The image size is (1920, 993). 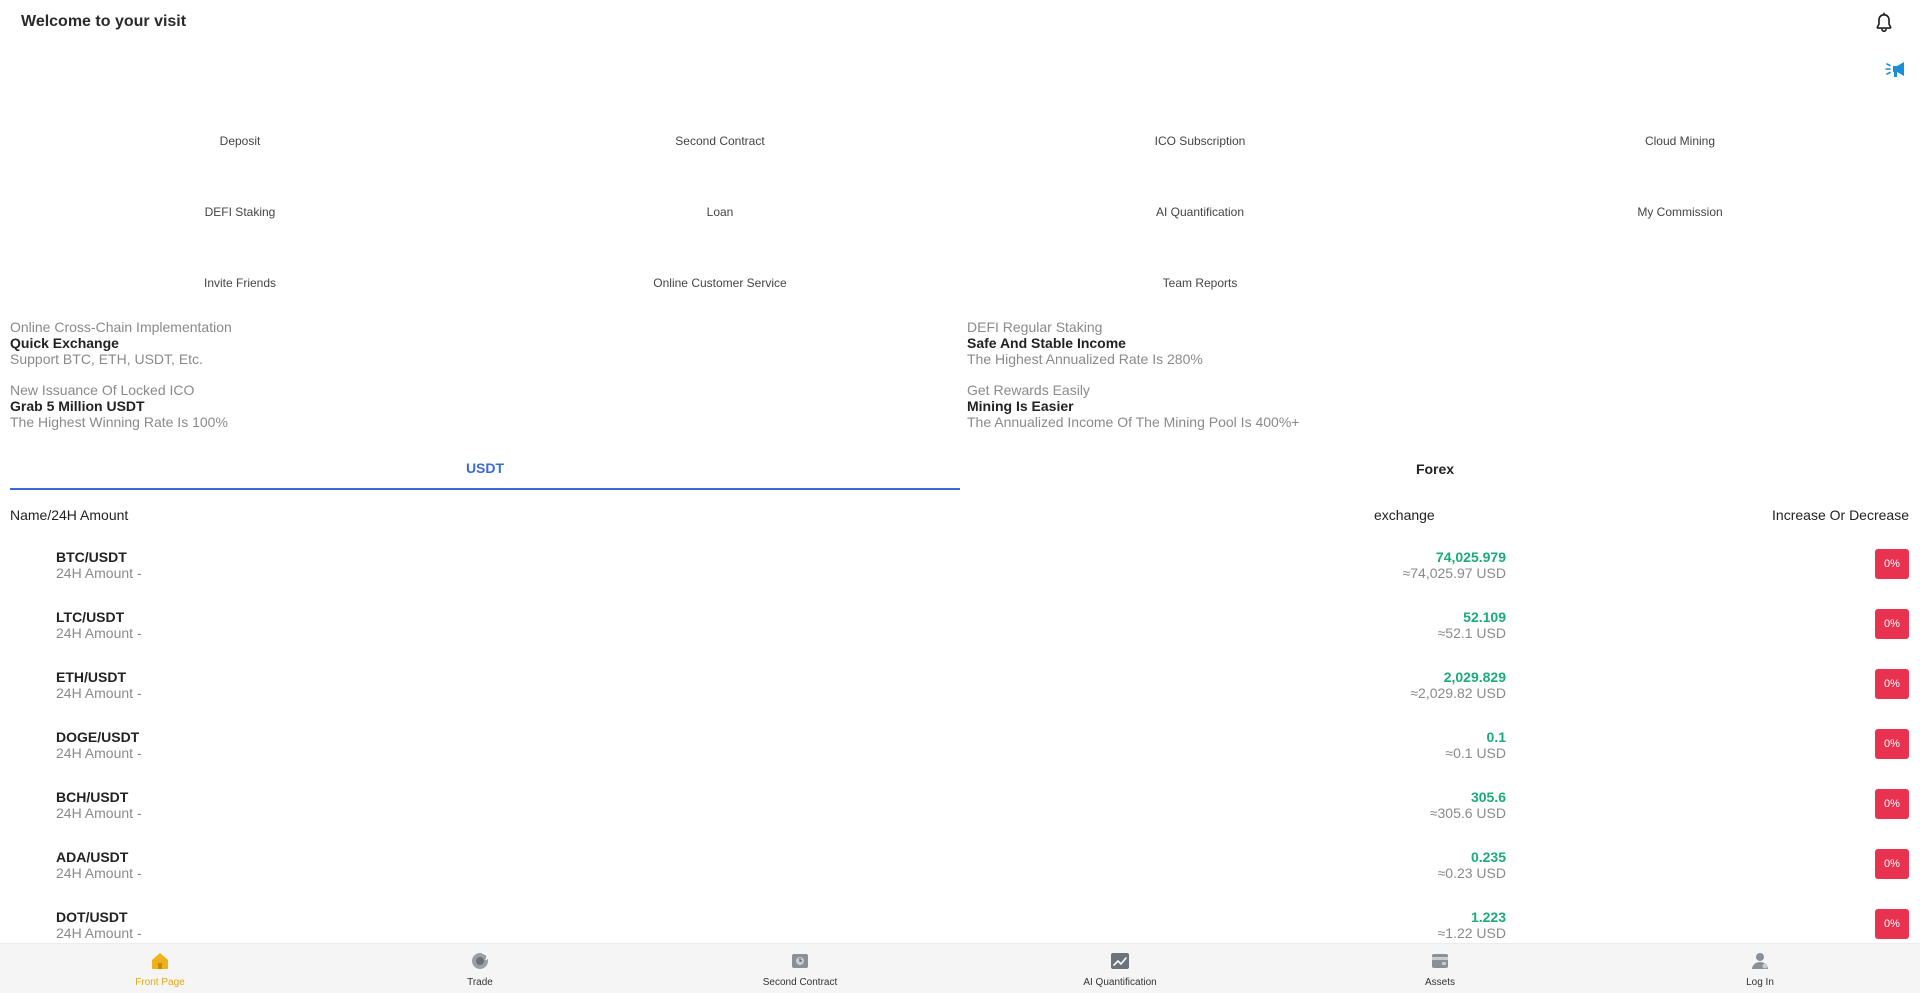 What do you see at coordinates (1471, 633) in the screenshot?
I see `usd-value: ≈52.1 USD` at bounding box center [1471, 633].